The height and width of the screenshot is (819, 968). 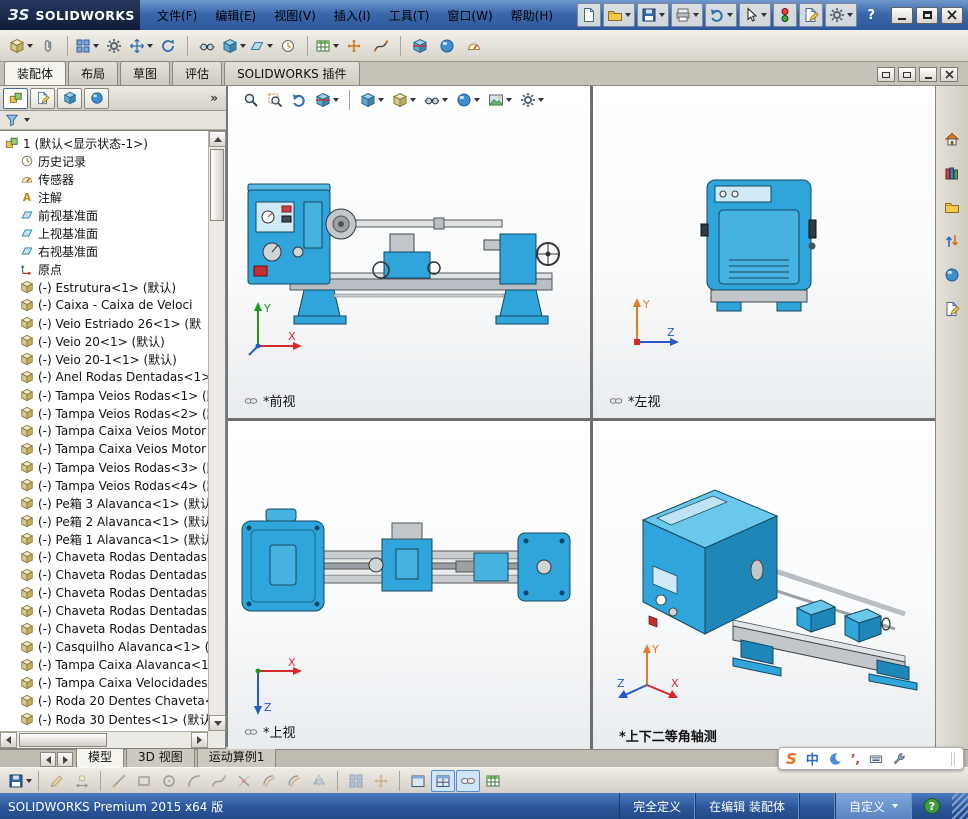 I want to click on tab-model: 模型, so click(x=100, y=756).